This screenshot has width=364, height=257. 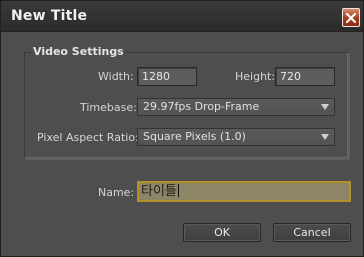 I want to click on timebase-label: Timebase:, so click(x=108, y=107).